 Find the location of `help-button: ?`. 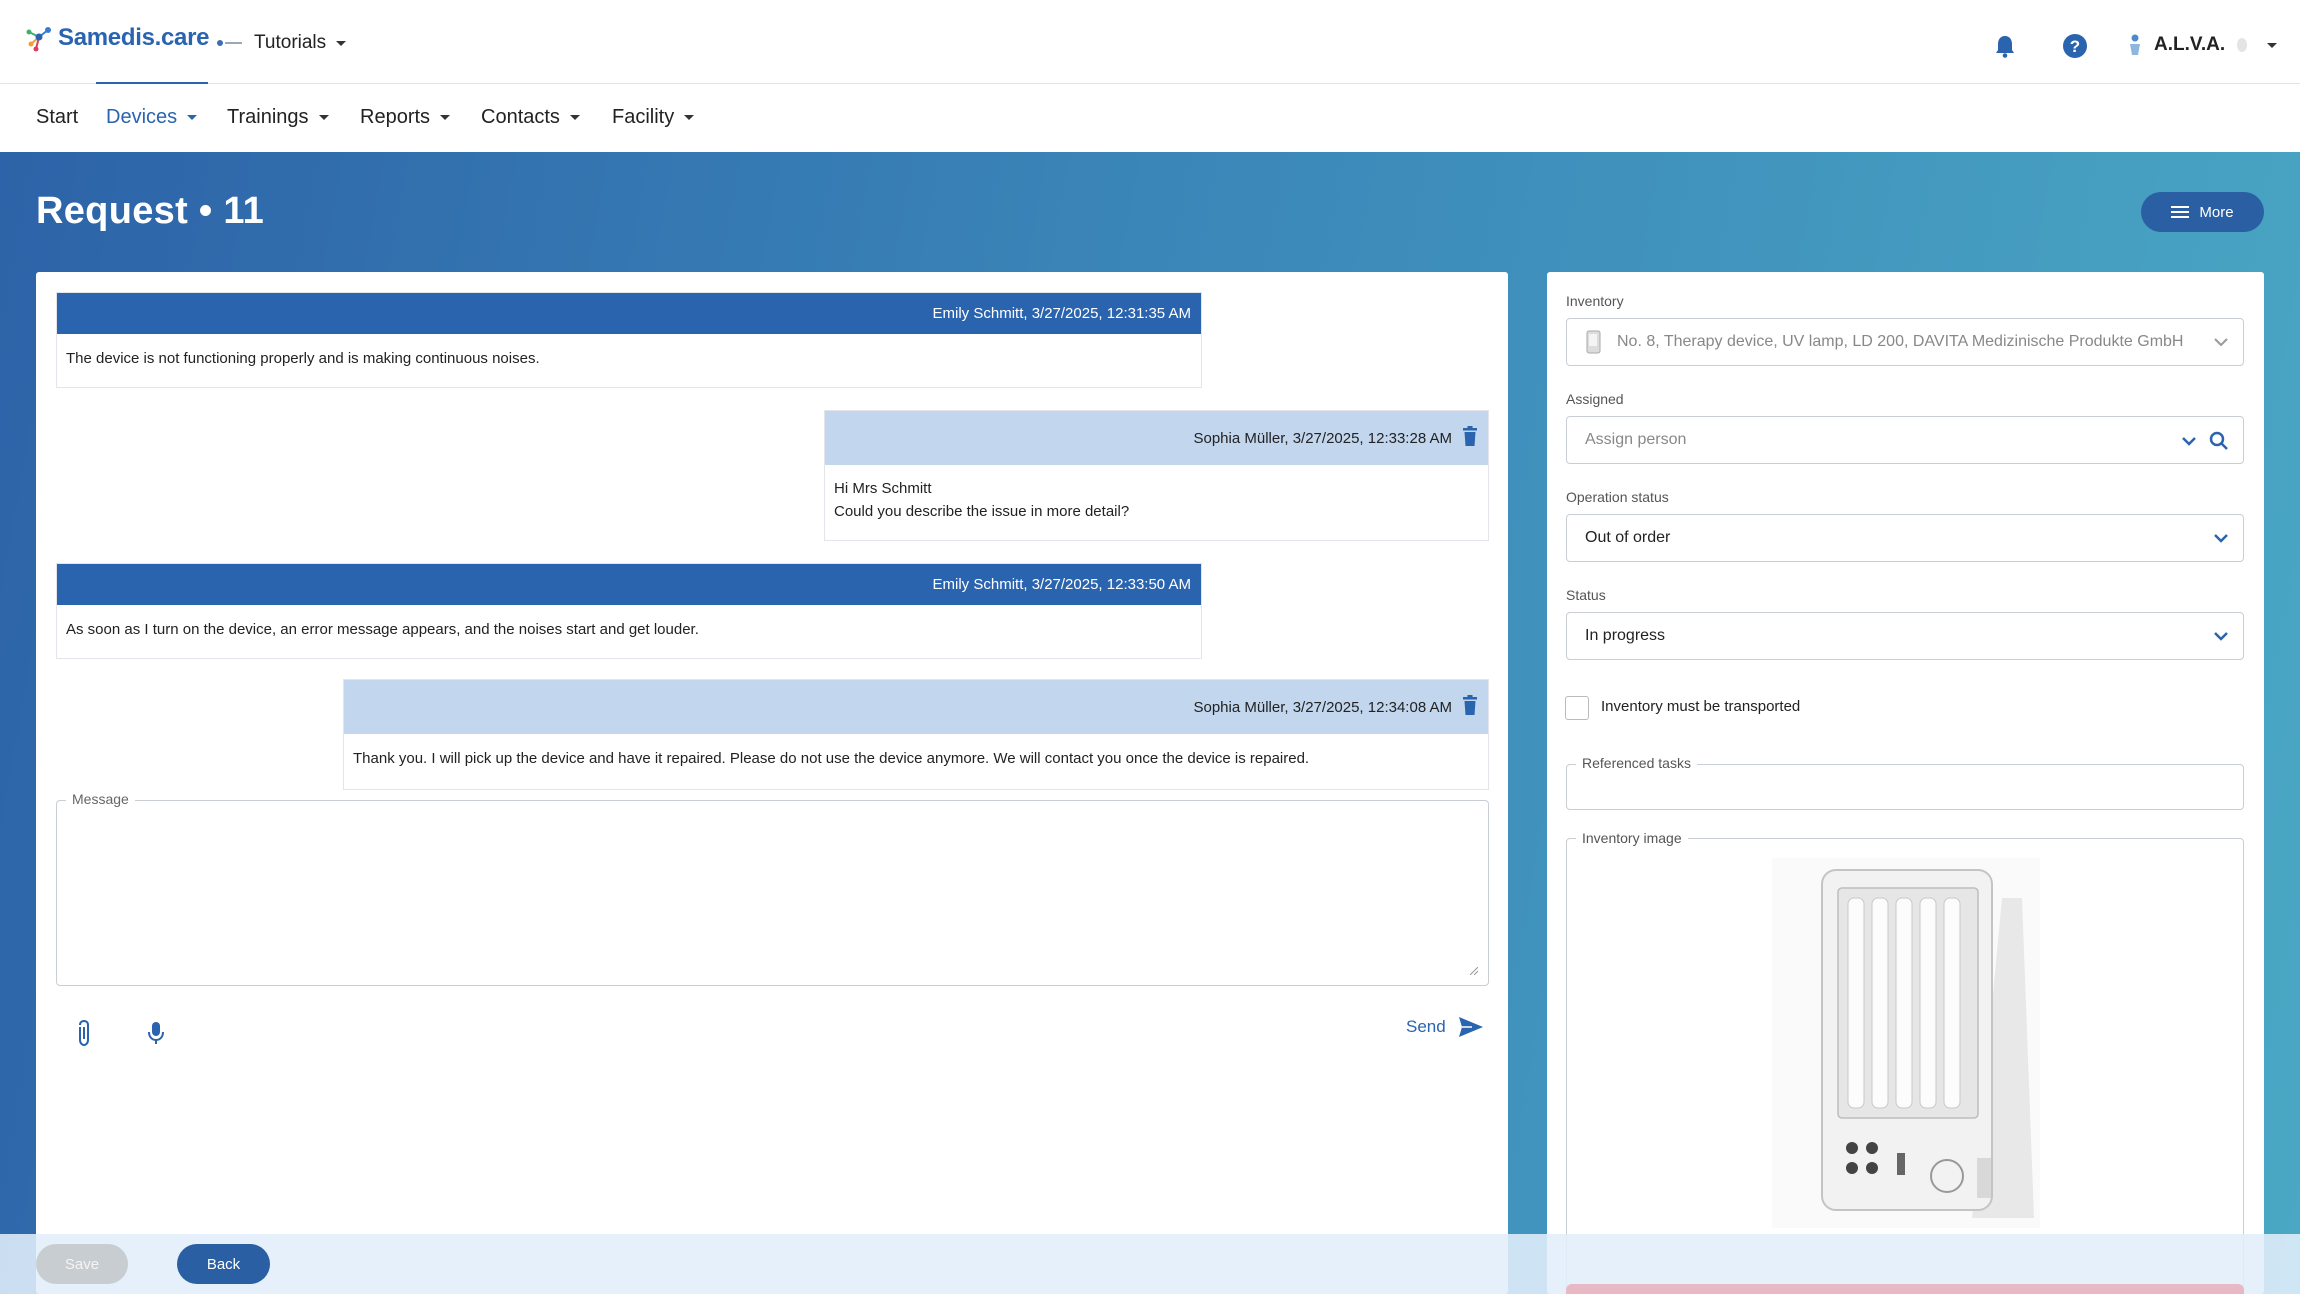

help-button: ? is located at coordinates (2075, 48).